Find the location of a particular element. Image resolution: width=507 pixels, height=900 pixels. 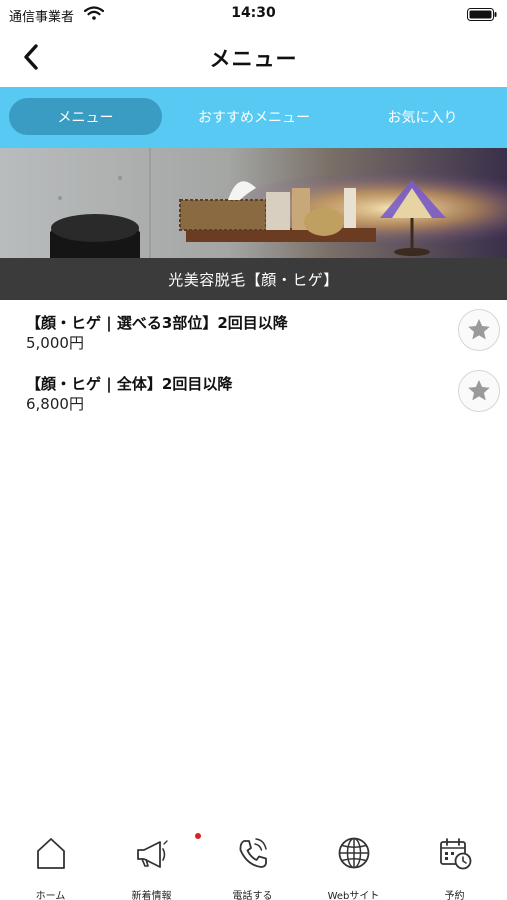

globe-icon is located at coordinates (354, 853).